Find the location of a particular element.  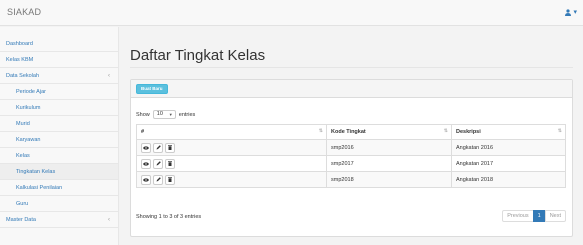

table-row: smp2016 Angkatan 2016 is located at coordinates (351, 147).